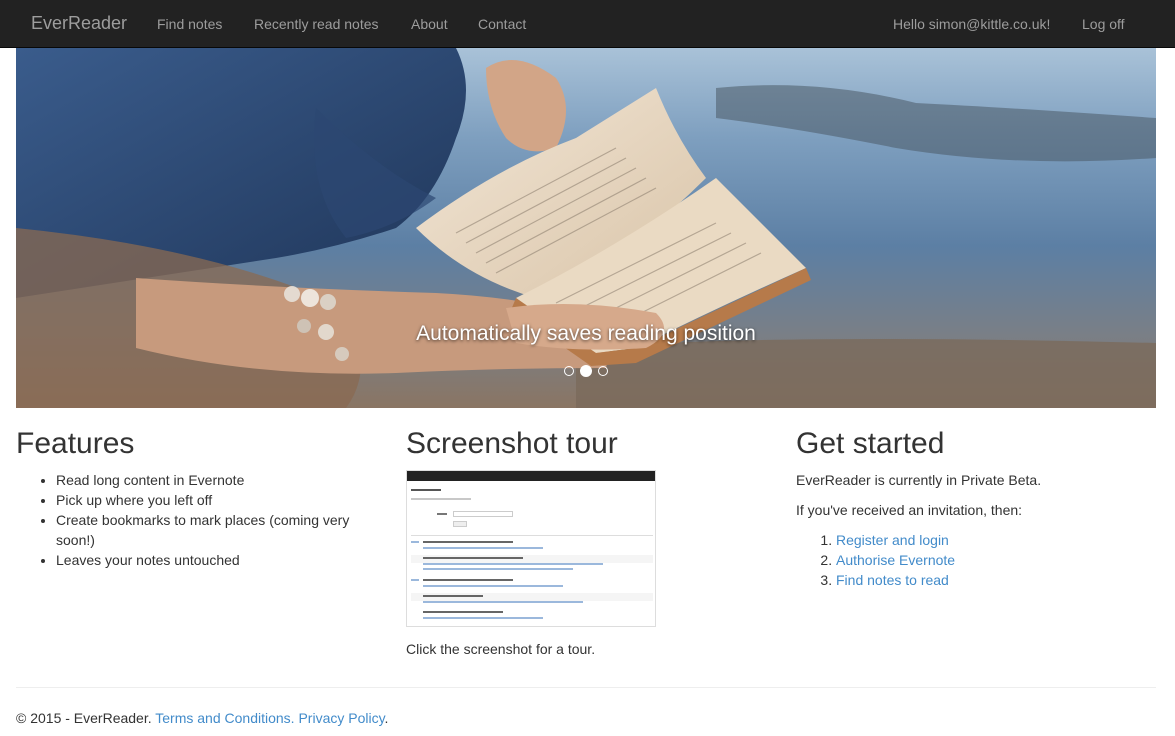 This screenshot has height=736, width=1175. Describe the element at coordinates (79, 23) in the screenshot. I see `brand-link: EverReader` at that location.